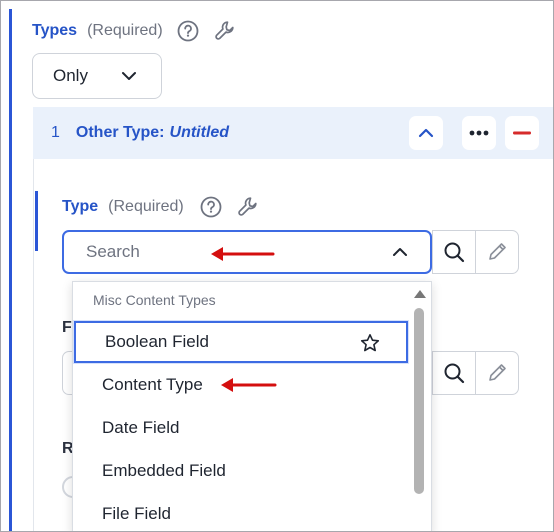 This screenshot has height=532, width=554. Describe the element at coordinates (154, 300) in the screenshot. I see `dropdown-group-label: Misc Content Types` at that location.